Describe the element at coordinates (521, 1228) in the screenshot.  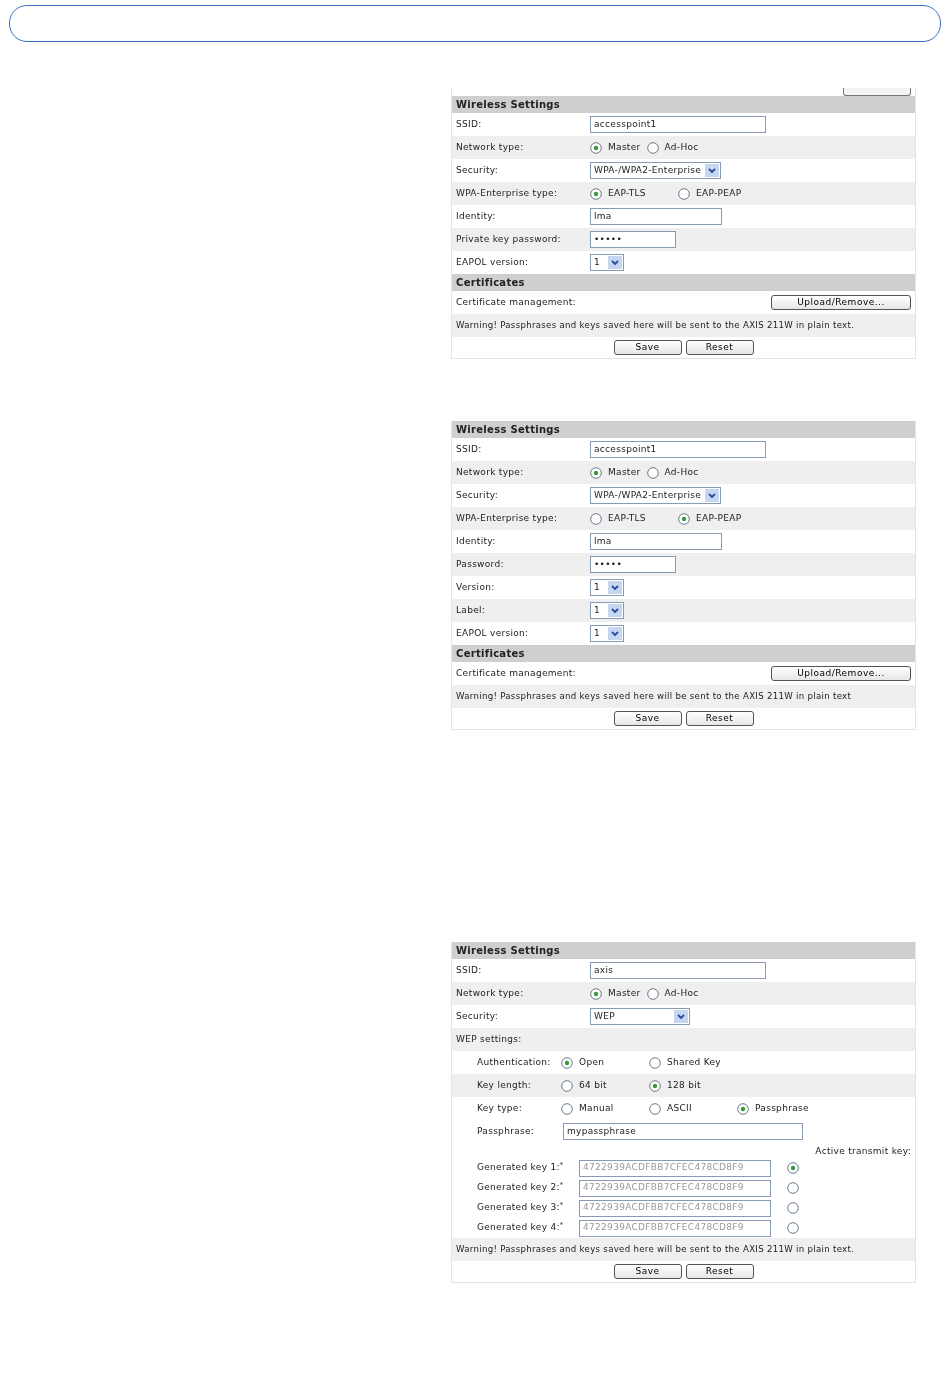
I see `field-label: Generated key 4:$^{*}$` at that location.